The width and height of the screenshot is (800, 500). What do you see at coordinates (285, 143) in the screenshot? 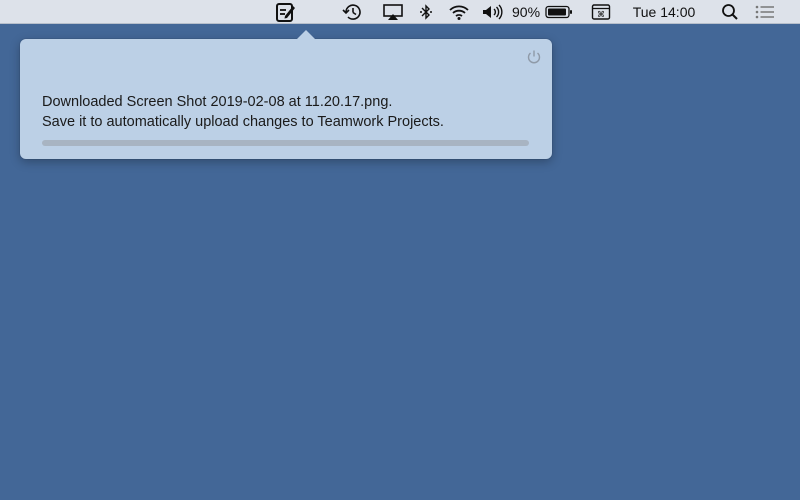
I see `progress-bar` at bounding box center [285, 143].